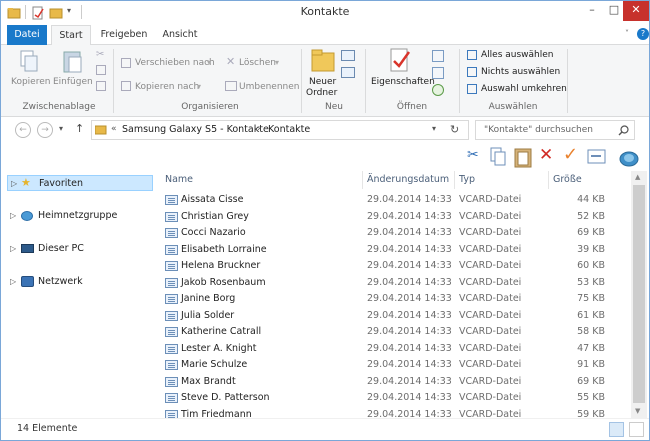  Describe the element at coordinates (597, 157) in the screenshot. I see `window-icon` at that location.